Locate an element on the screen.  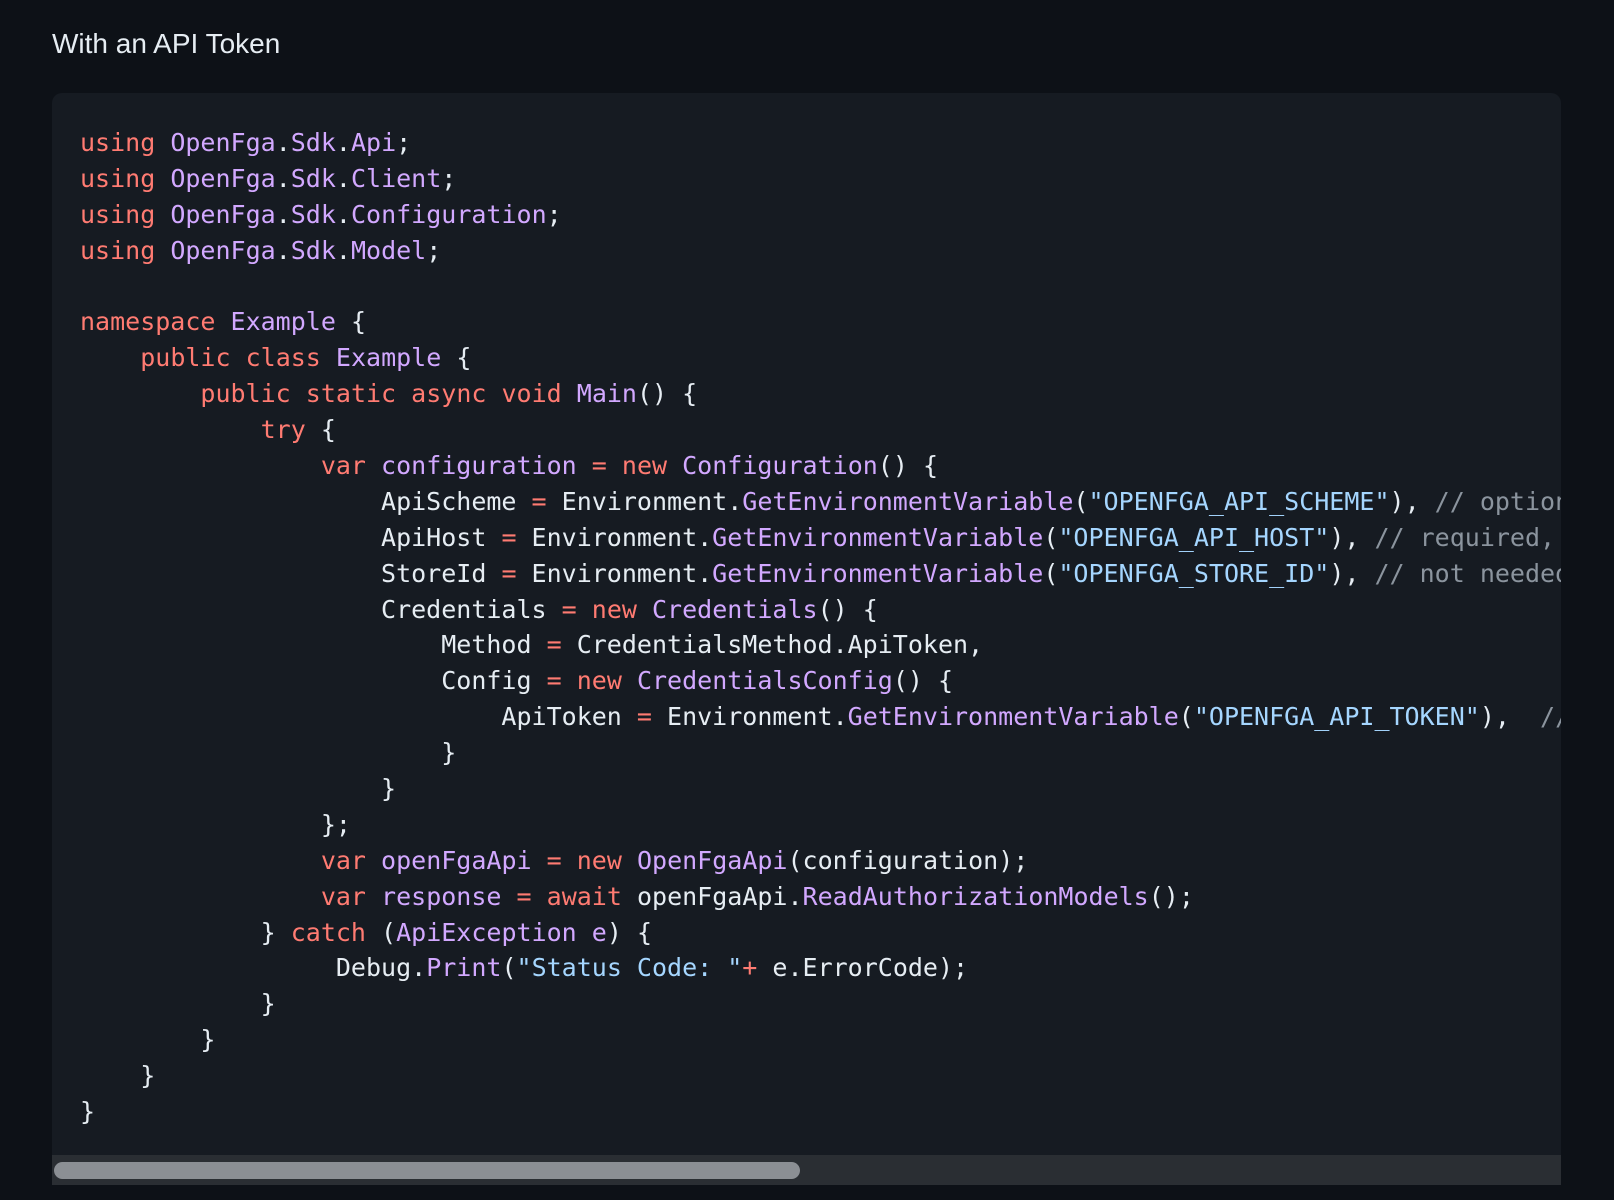
scrollbar-thumb is located at coordinates (427, 1170).